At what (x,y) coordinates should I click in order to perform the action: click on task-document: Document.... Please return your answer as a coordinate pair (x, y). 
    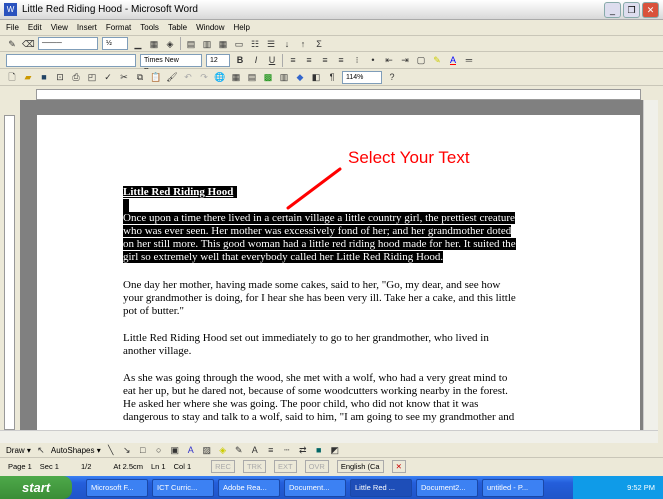
    Looking at the image, I should click on (315, 487).